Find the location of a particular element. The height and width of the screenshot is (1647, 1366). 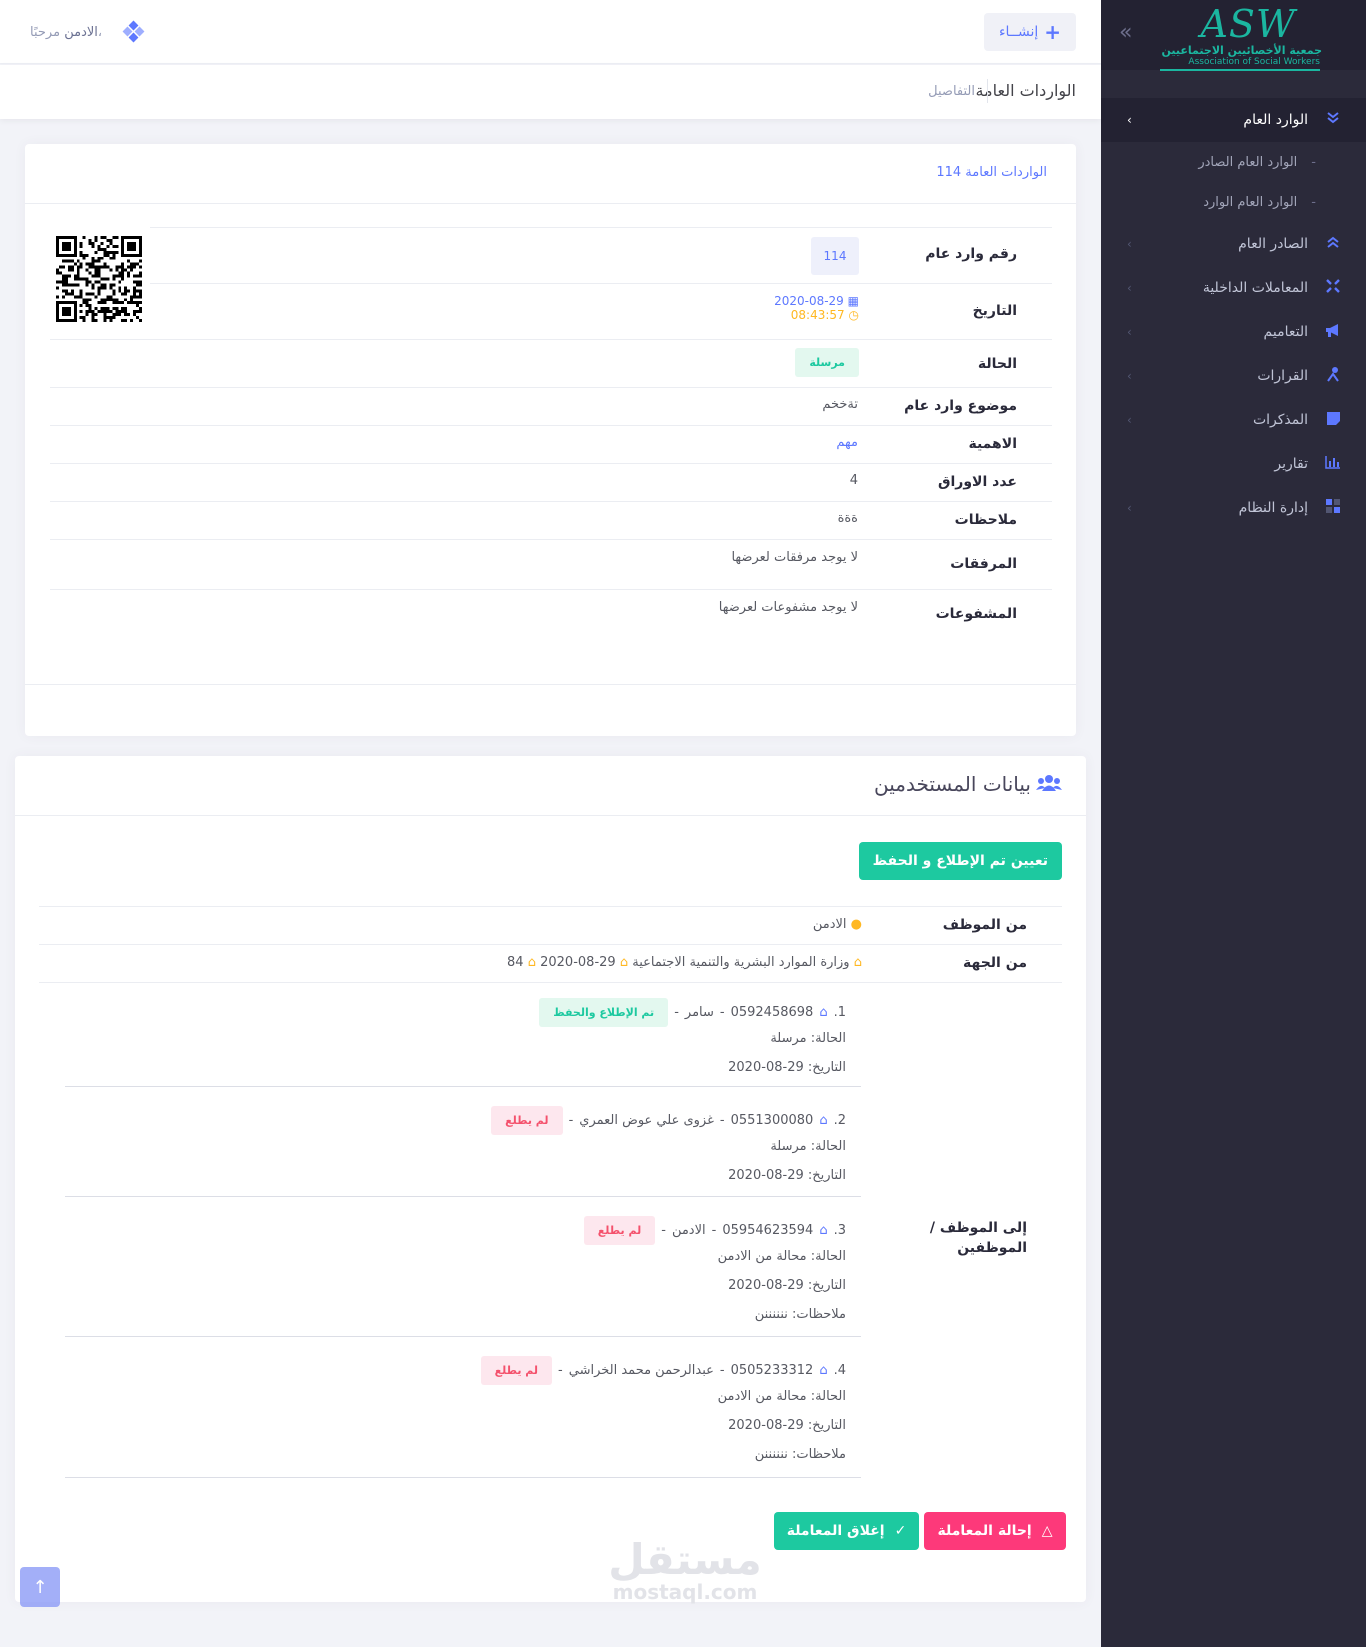

detail-label: المشفوعات is located at coordinates (976, 614).